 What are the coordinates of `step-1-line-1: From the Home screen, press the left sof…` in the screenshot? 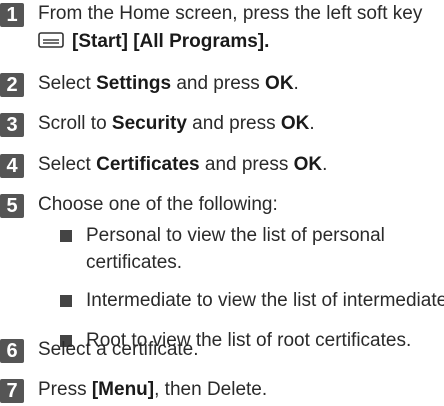 It's located at (230, 13).